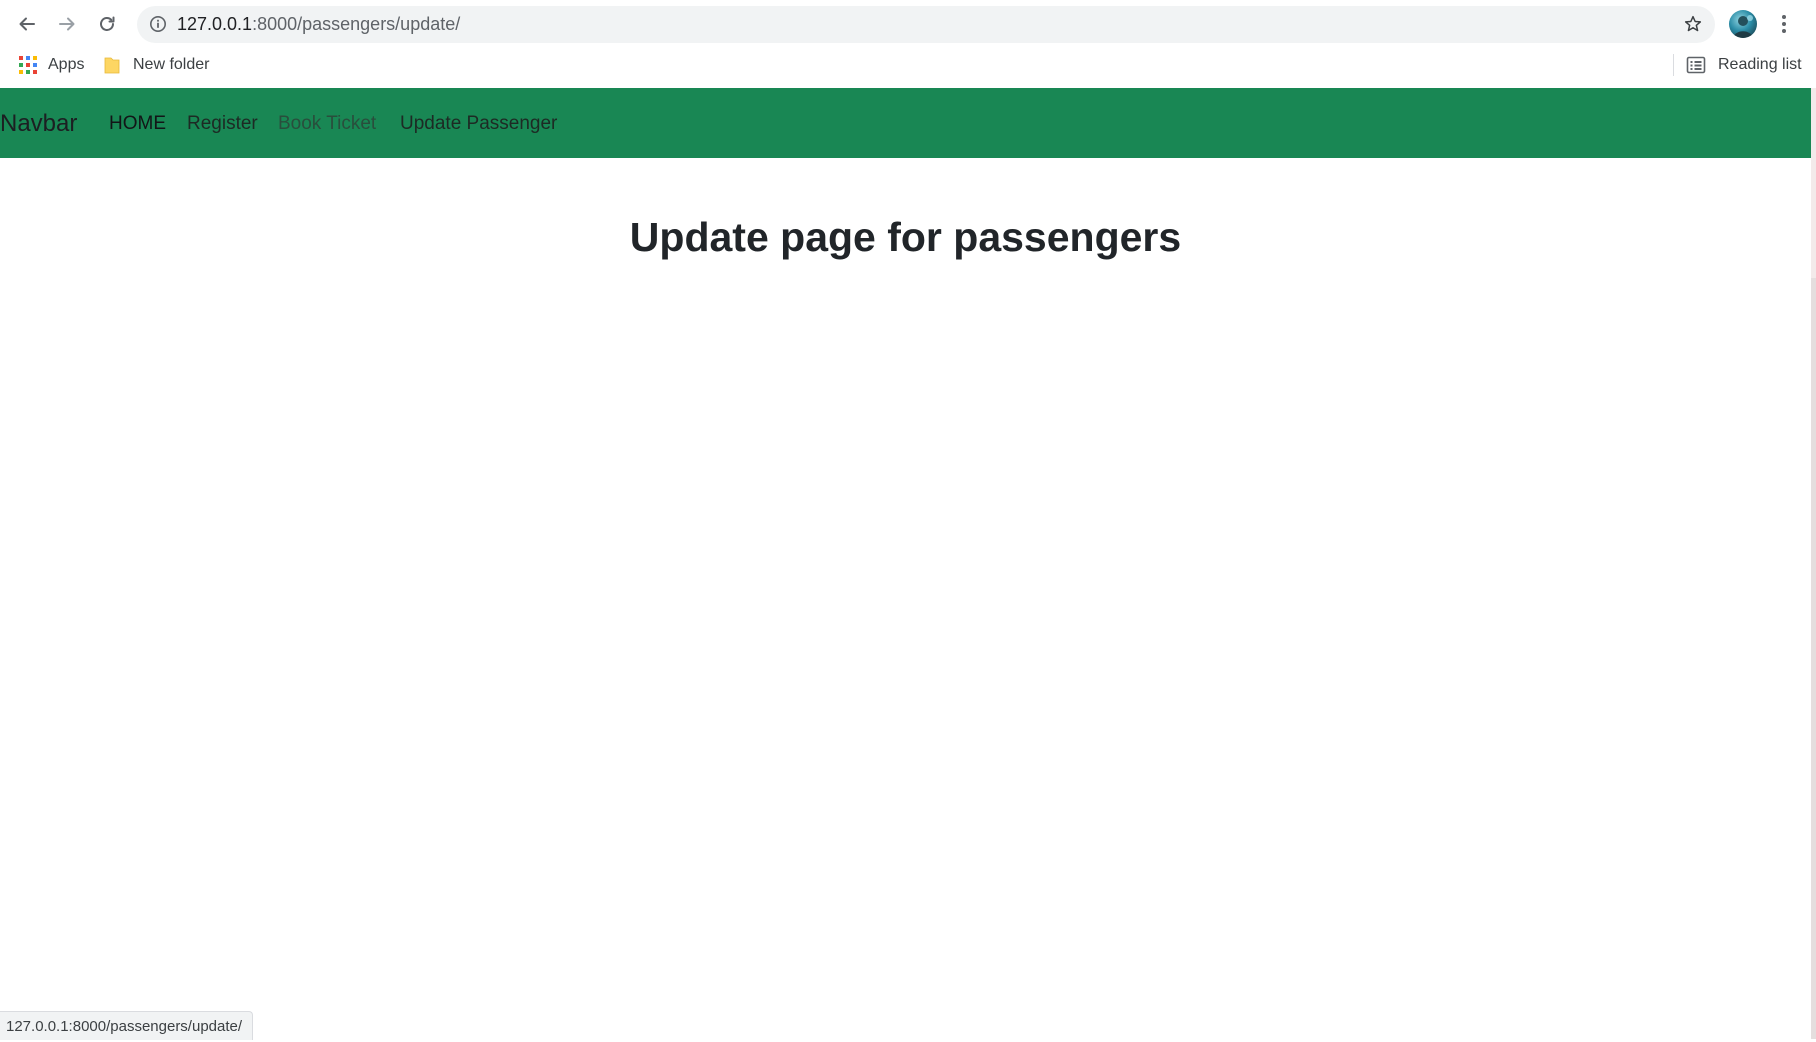  Describe the element at coordinates (127, 1025) in the screenshot. I see `status-bar-url: 127.0.0.1:8000/passengers/update/` at that location.